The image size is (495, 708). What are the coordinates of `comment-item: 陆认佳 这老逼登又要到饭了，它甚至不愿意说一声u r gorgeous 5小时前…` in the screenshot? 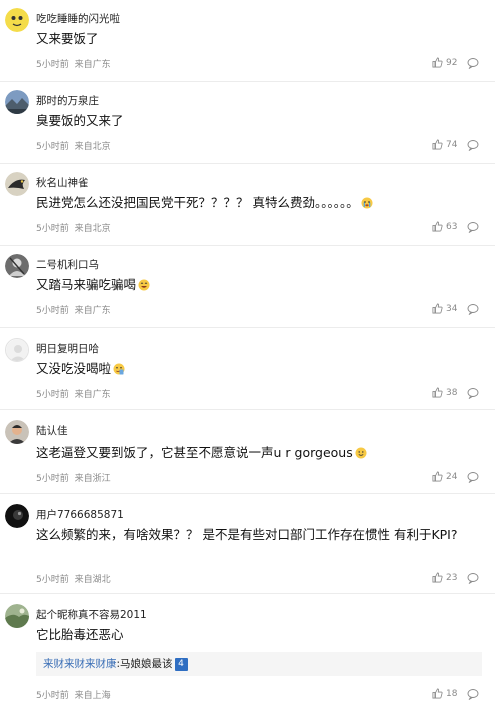 It's located at (247, 452).